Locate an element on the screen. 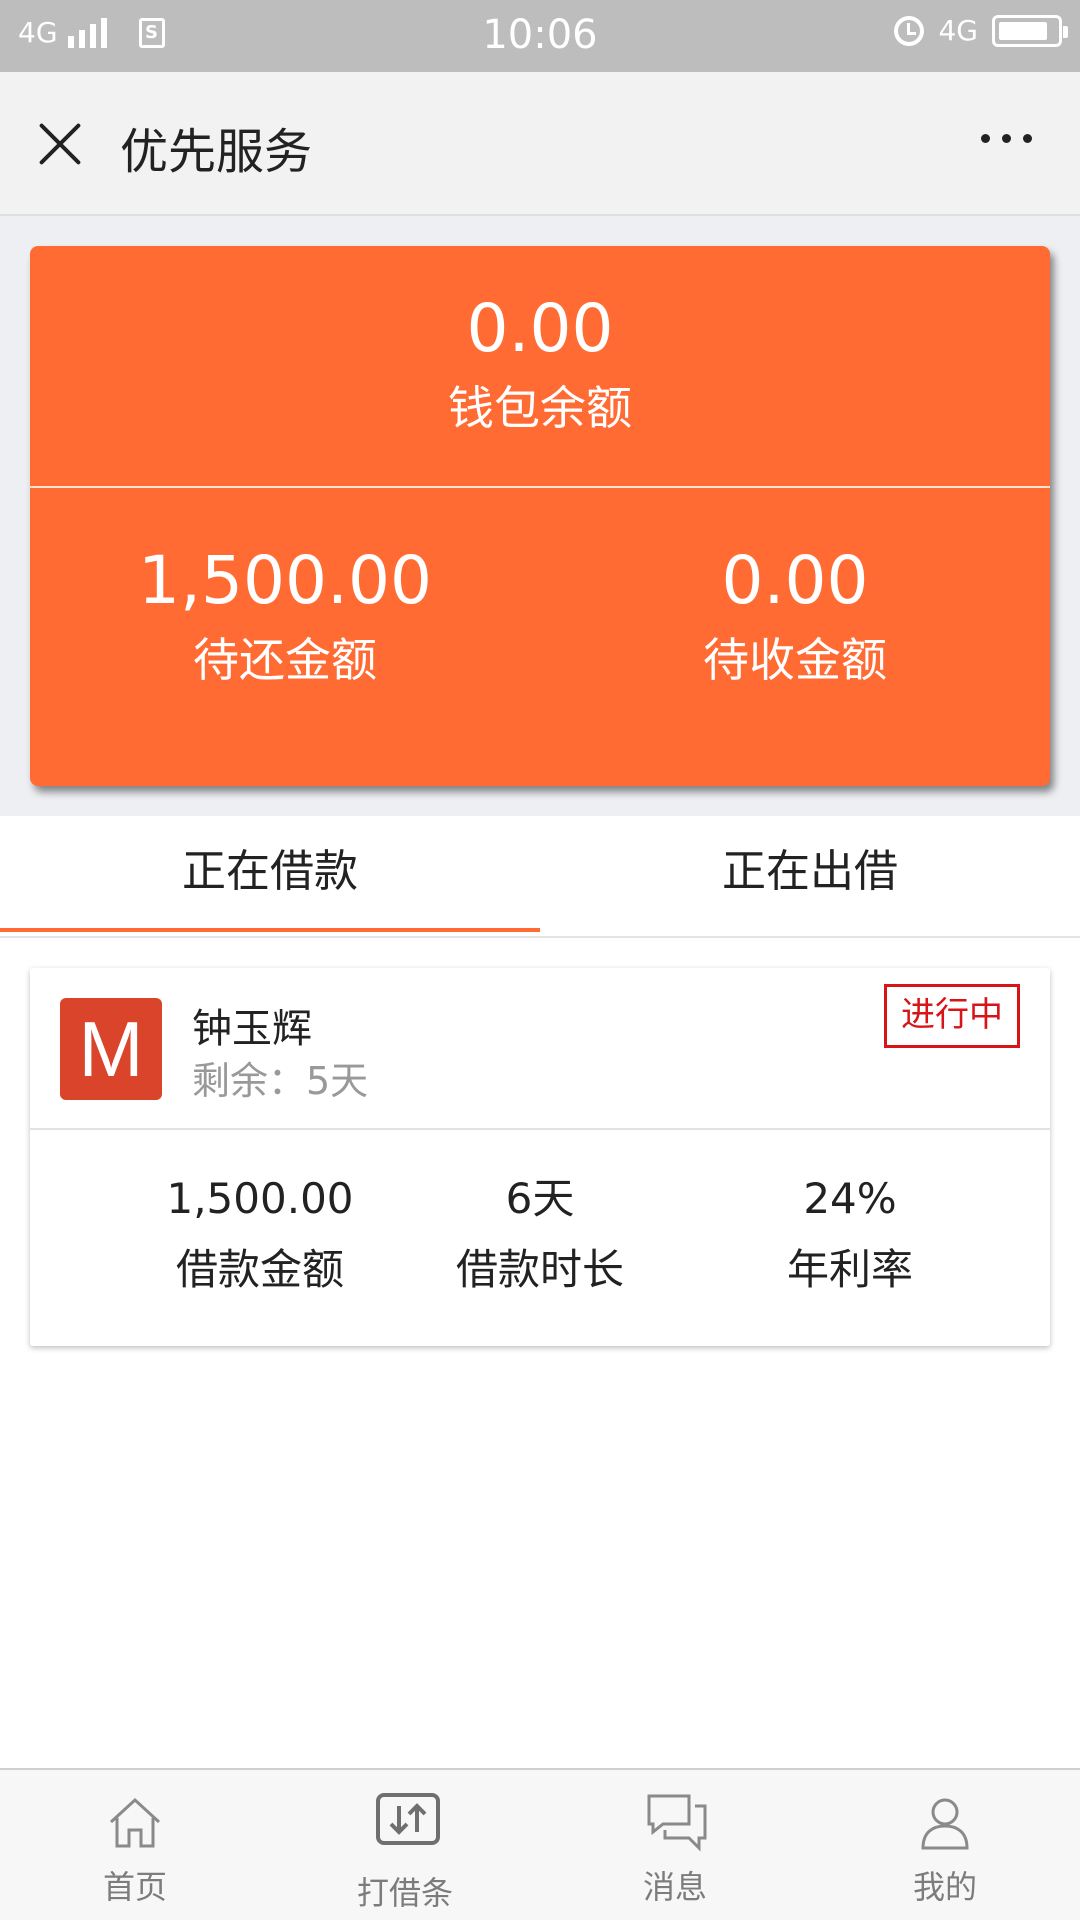  title-bar: 优先服务 is located at coordinates (540, 144).